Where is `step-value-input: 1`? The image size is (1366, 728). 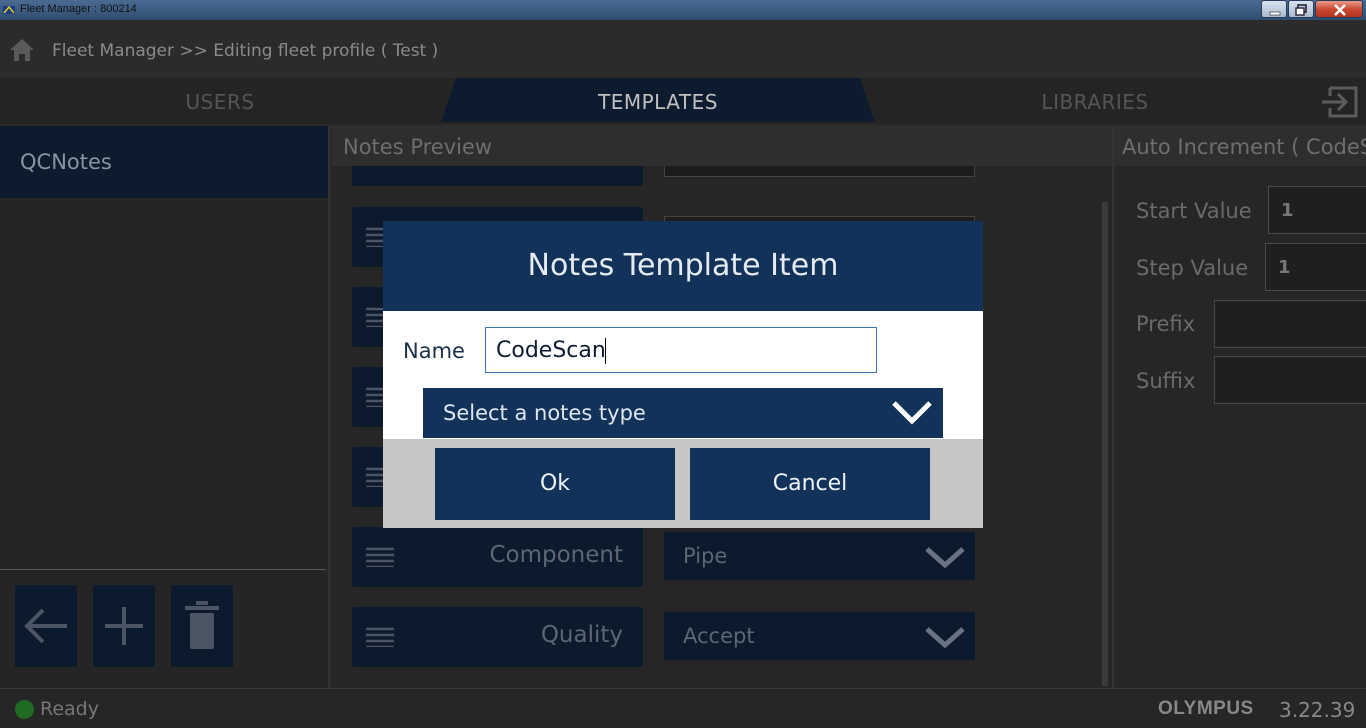
step-value-input: 1 is located at coordinates (1315, 267).